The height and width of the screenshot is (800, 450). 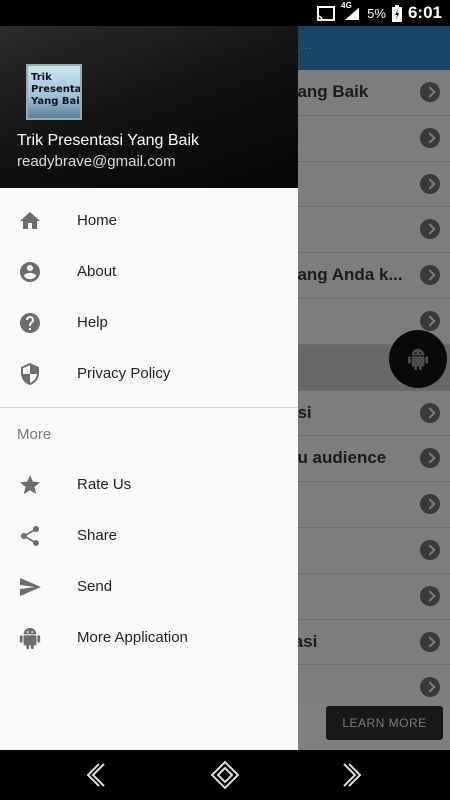 I want to click on recents-chevron-icon, so click(x=351, y=775).